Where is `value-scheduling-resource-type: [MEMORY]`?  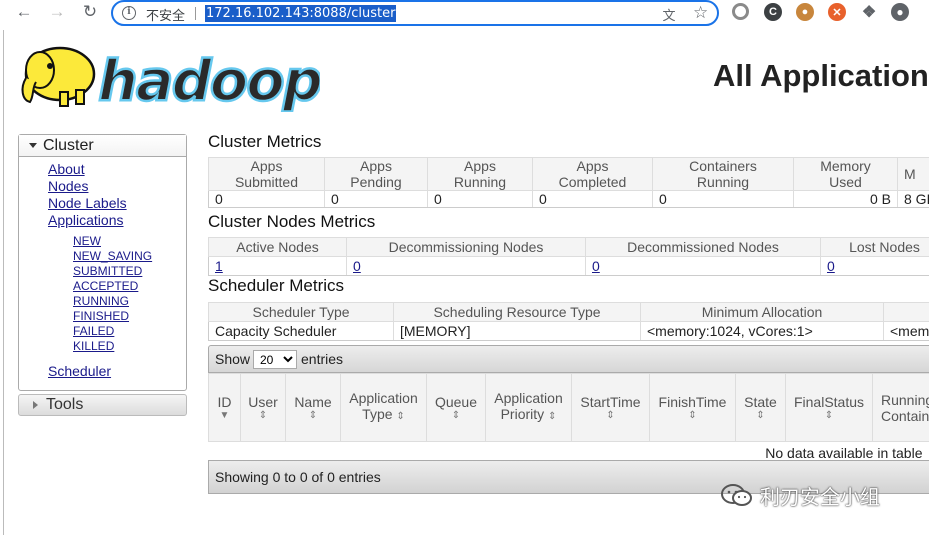
value-scheduling-resource-type: [MEMORY] is located at coordinates (517, 331).